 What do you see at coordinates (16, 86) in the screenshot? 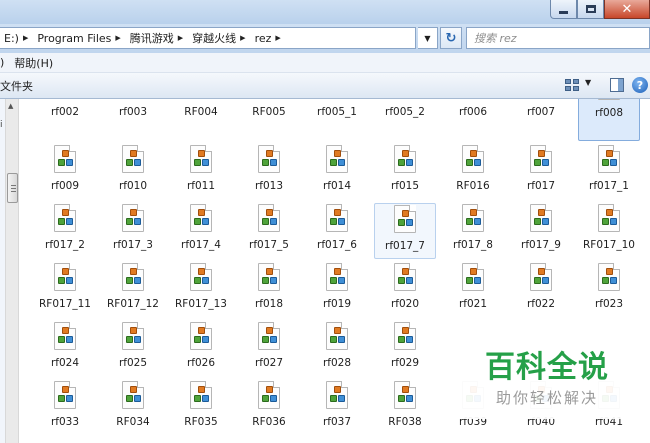
I see `new-folder-button: 文件夹` at bounding box center [16, 86].